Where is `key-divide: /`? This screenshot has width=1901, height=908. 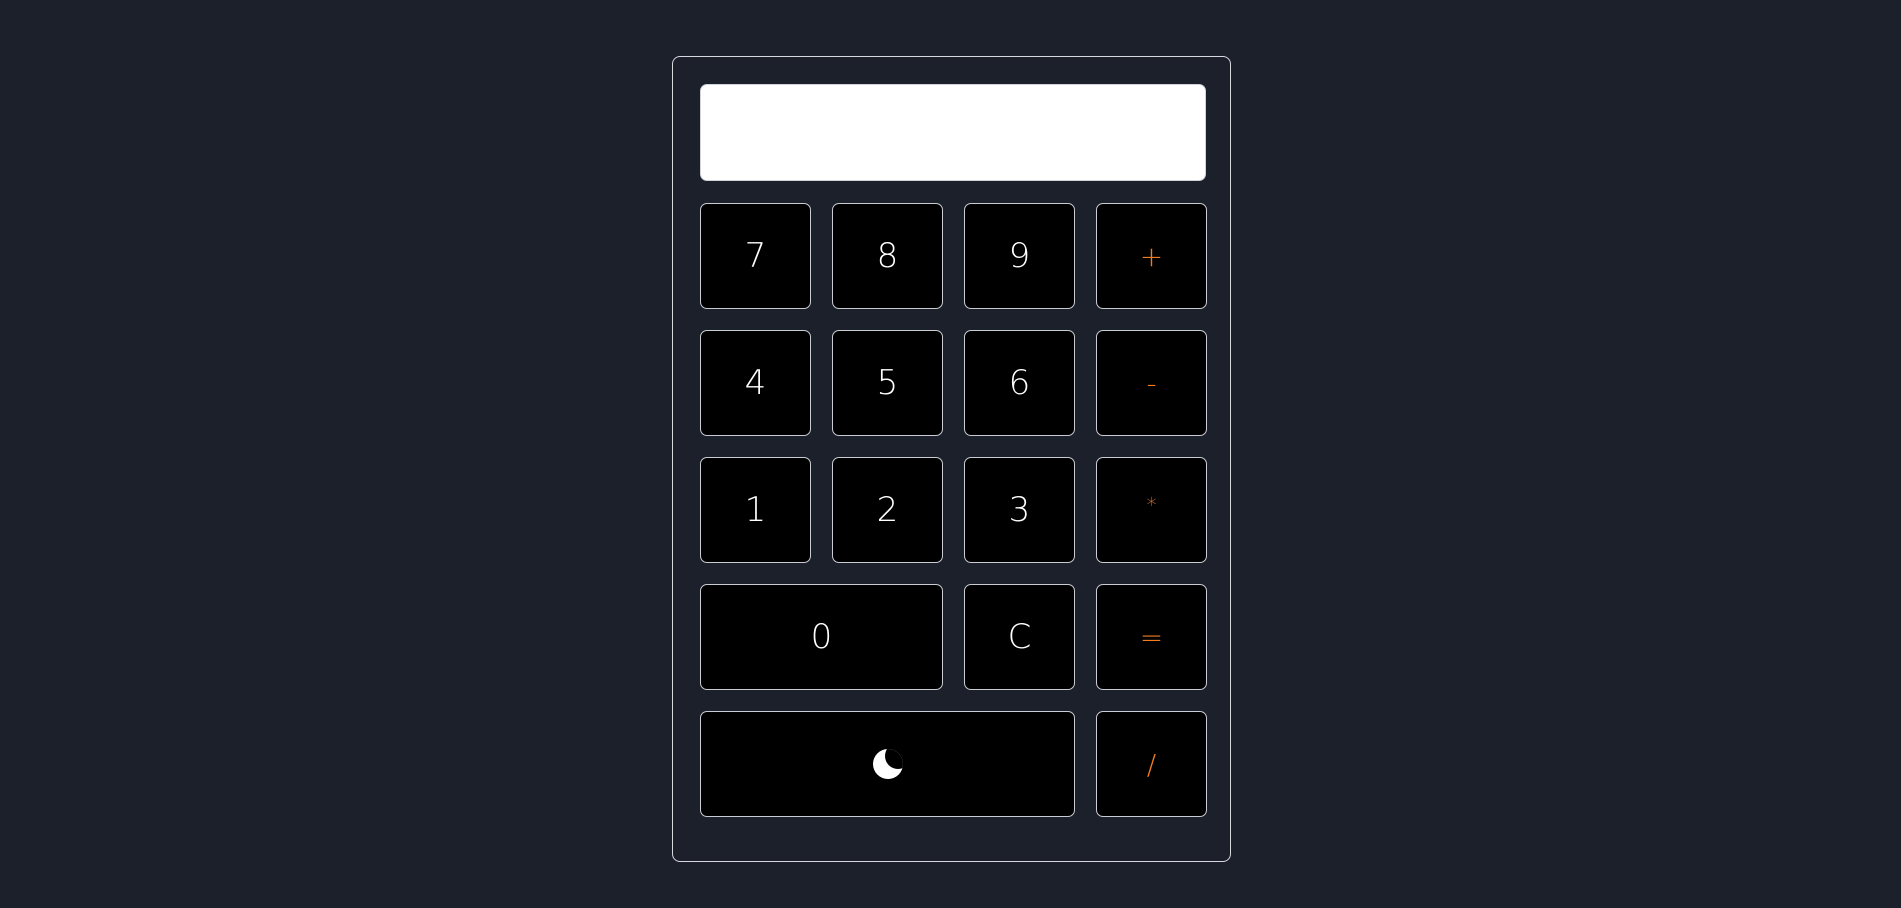
key-divide: / is located at coordinates (1151, 764).